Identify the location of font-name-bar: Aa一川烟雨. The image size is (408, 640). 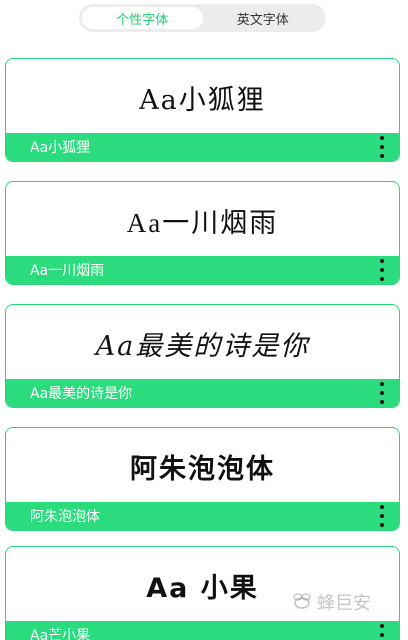
(202, 270).